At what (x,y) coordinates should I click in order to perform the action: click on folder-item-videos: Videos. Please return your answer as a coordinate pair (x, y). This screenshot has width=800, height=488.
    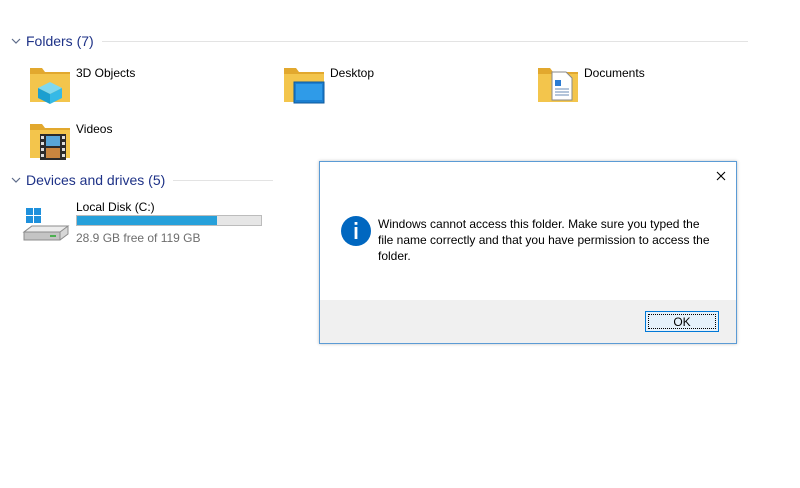
    Looking at the image, I should click on (70, 140).